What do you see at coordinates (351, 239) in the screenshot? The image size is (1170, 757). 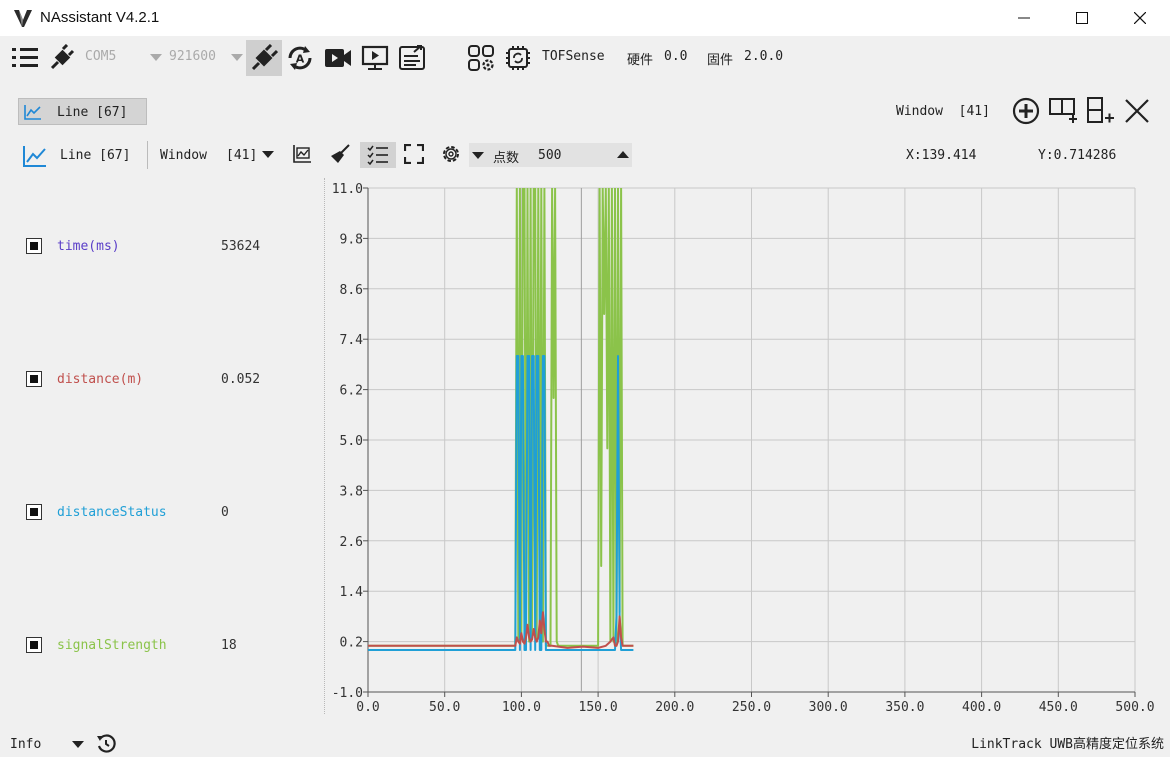 I see `y-tick-label: 9.8` at bounding box center [351, 239].